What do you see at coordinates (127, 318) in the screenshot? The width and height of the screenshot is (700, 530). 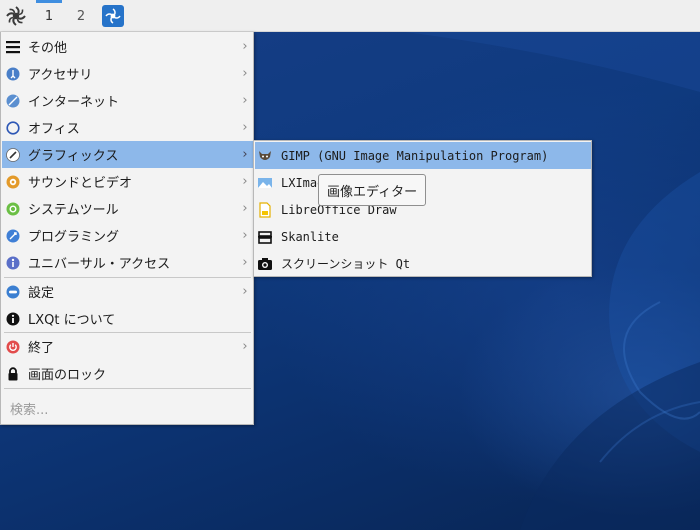 I see `menu-item-about-lxqt: LXQt について` at bounding box center [127, 318].